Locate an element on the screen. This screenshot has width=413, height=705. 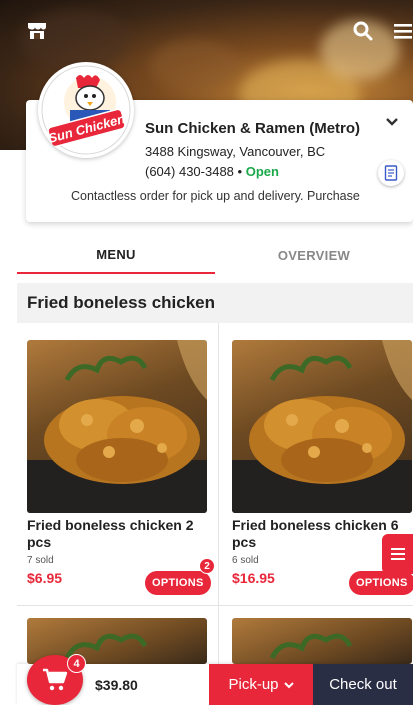
store-logo: Sun Chicken is located at coordinates (86, 110).